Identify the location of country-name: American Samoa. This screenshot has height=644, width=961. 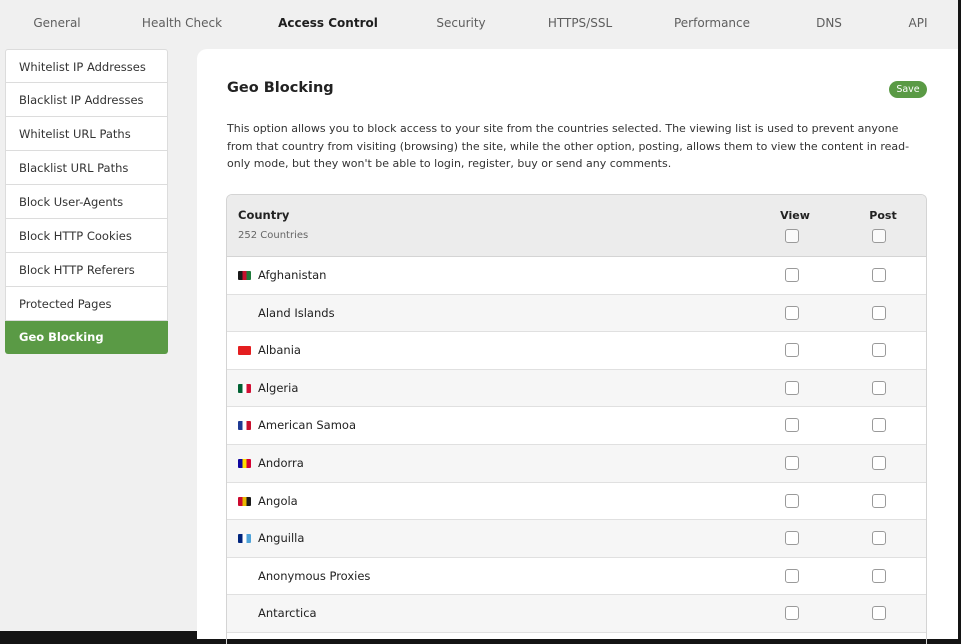
(307, 425).